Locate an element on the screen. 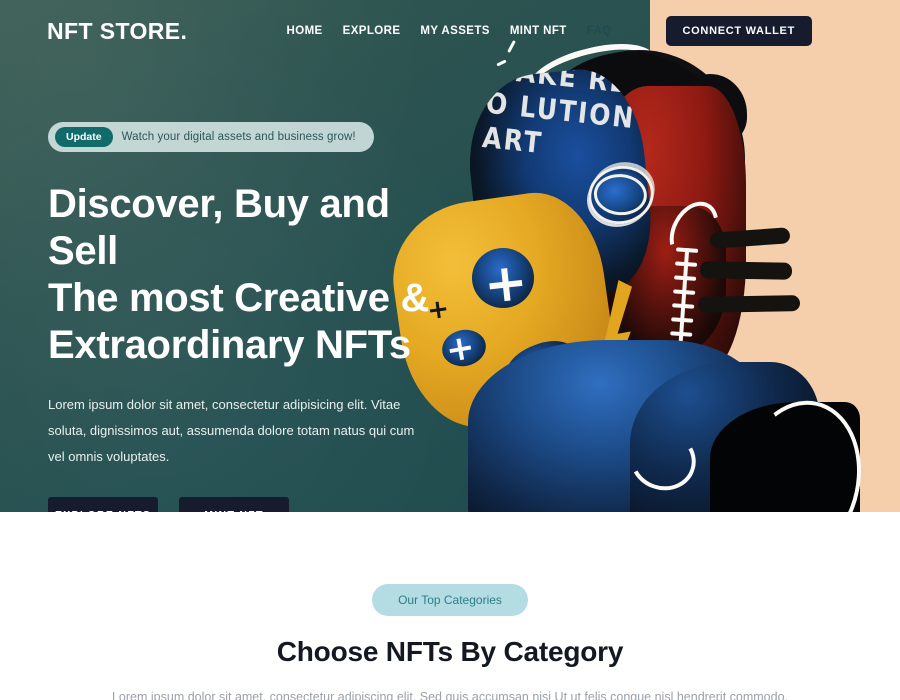 Image resolution: width=900 pixels, height=700 pixels. hero-heading-line-2: The most Creative & is located at coordinates (239, 298).